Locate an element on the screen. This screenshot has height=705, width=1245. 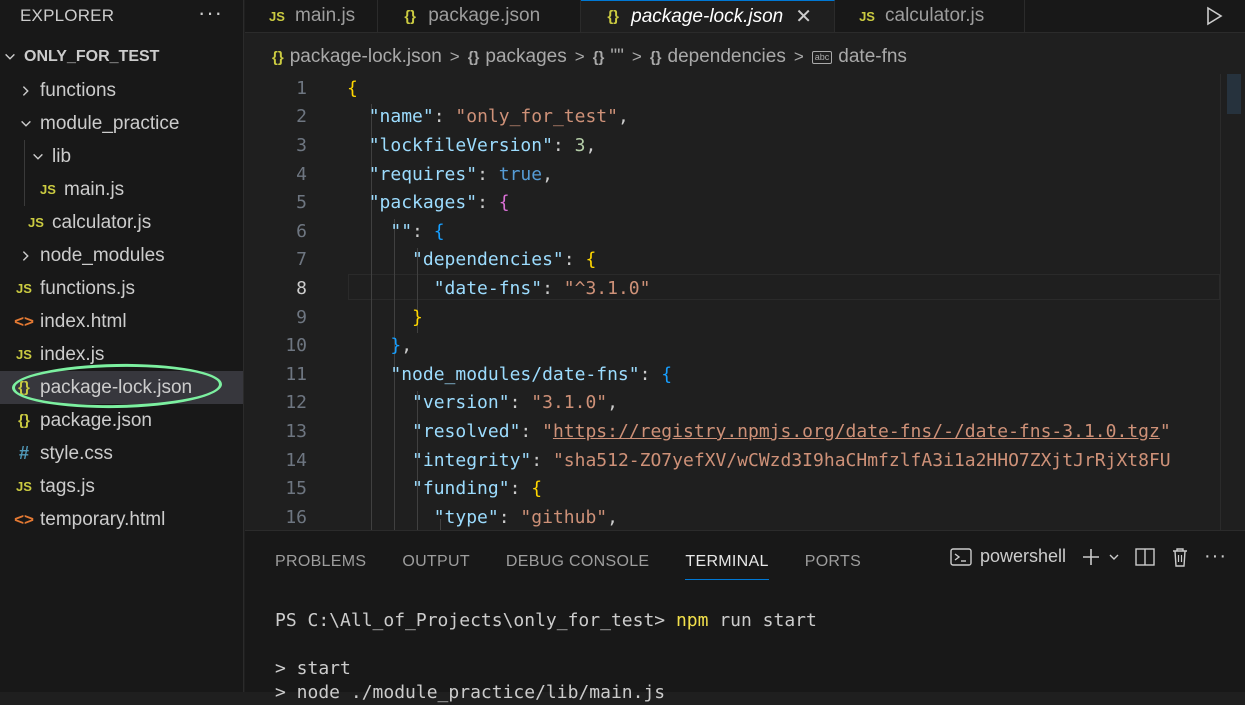
breadcrumb-packages: {} packages is located at coordinates (517, 57).